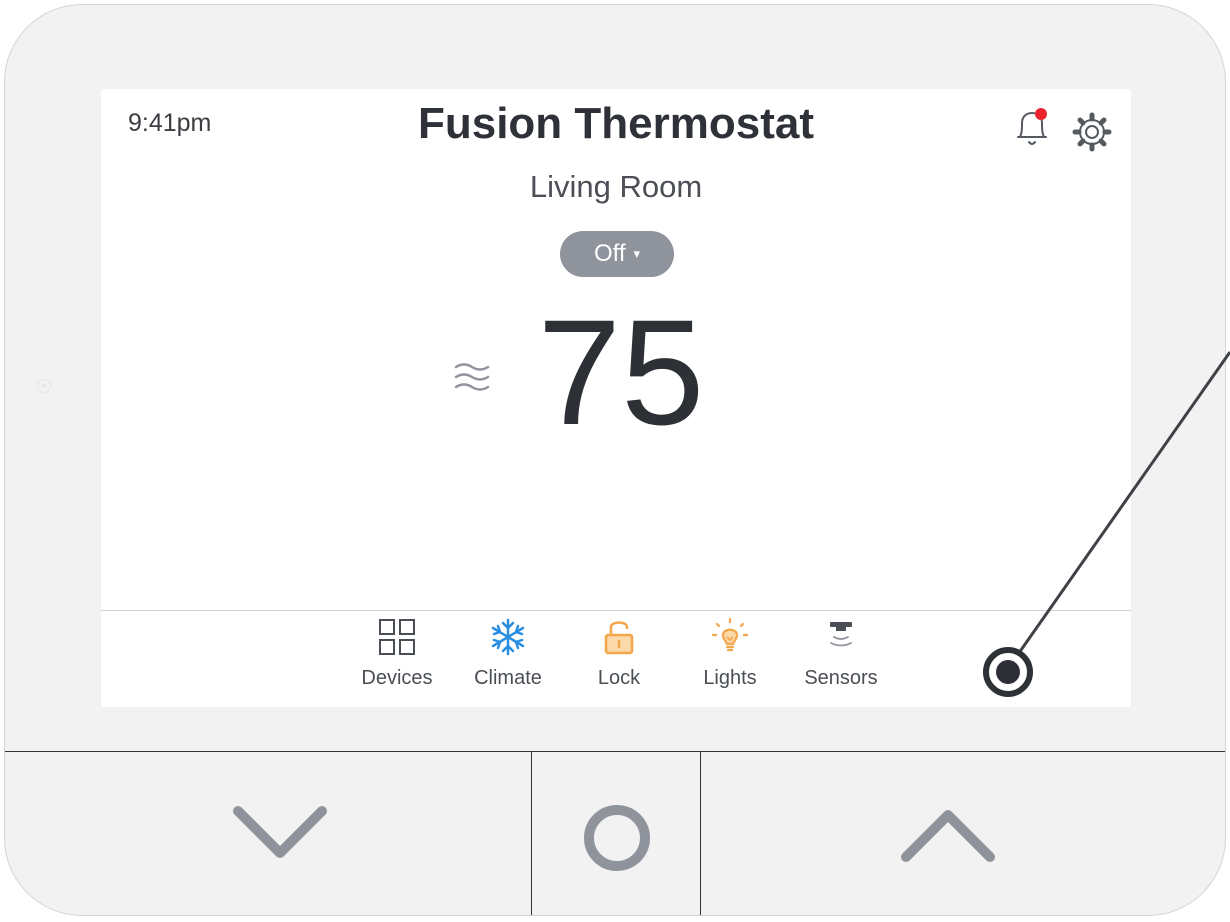  Describe the element at coordinates (841, 678) in the screenshot. I see `nav-label: Sensors` at that location.